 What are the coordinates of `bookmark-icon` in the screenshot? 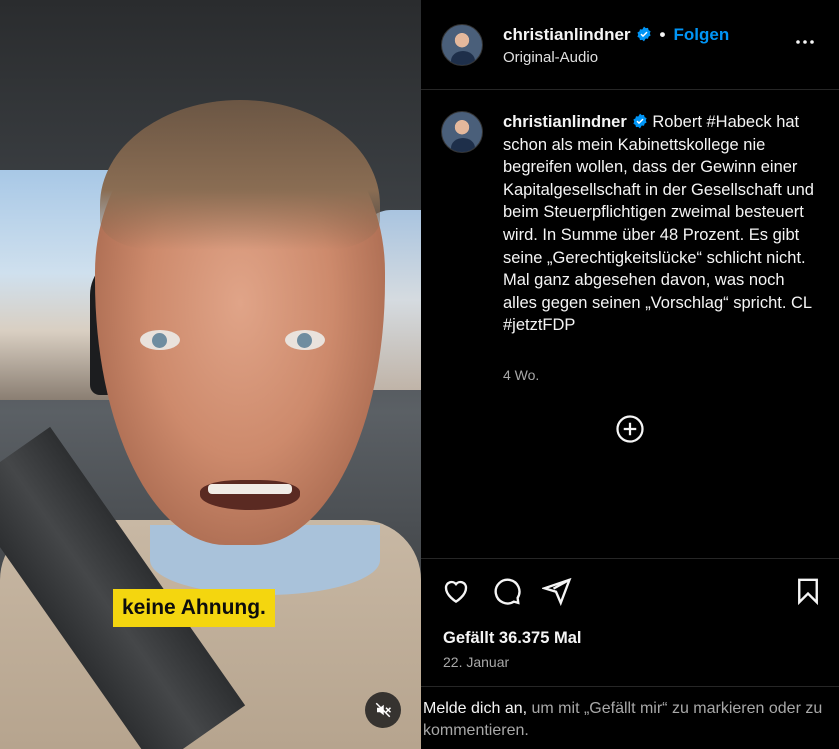 It's located at (808, 591).